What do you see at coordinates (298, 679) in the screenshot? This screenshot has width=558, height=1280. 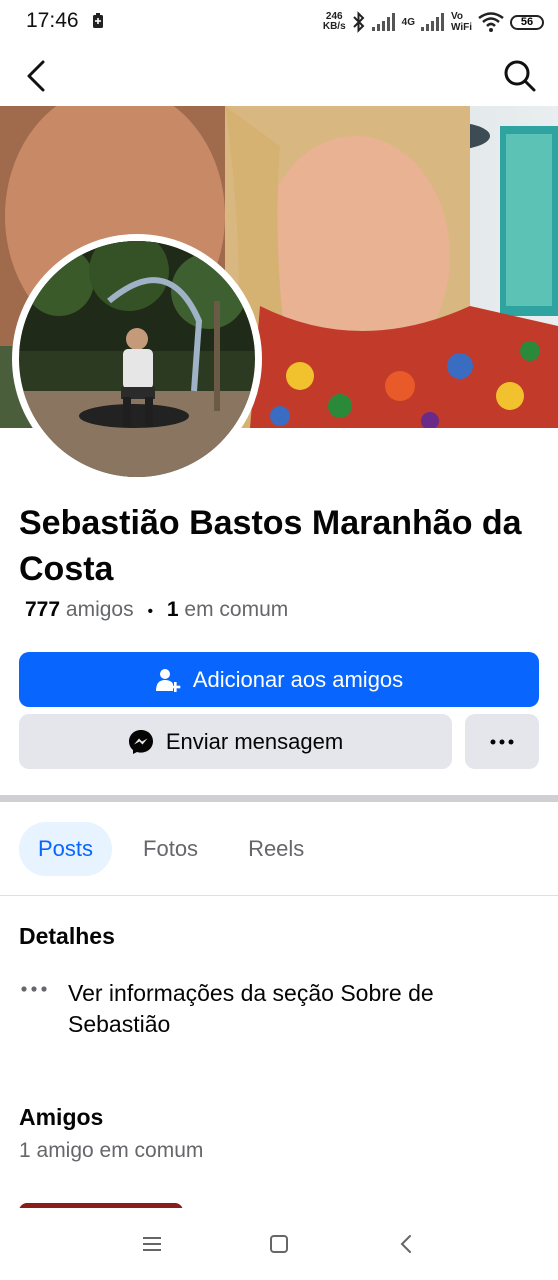 I see `add-friend-label: Adicionar aos amigos` at bounding box center [298, 679].